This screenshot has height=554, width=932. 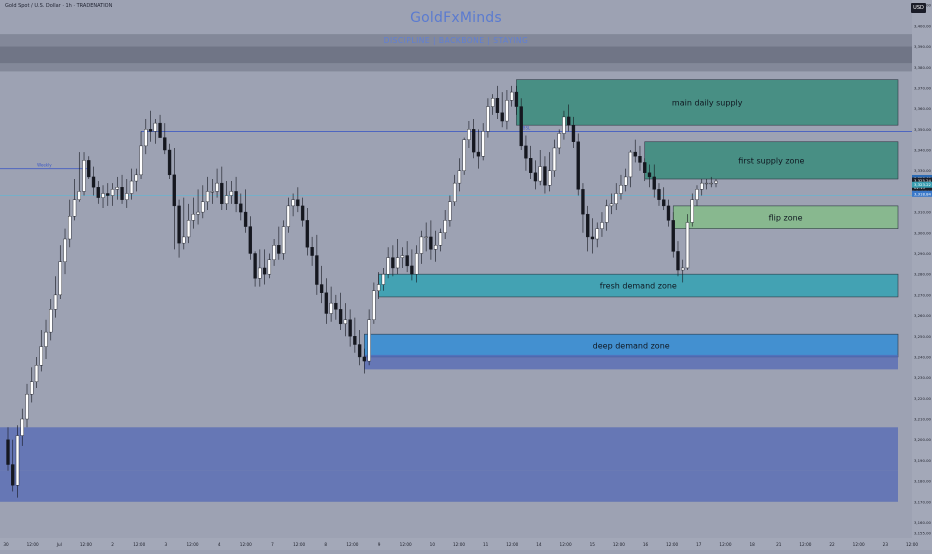 I want to click on price-axis-tick: 3,310.00, so click(x=922, y=212).